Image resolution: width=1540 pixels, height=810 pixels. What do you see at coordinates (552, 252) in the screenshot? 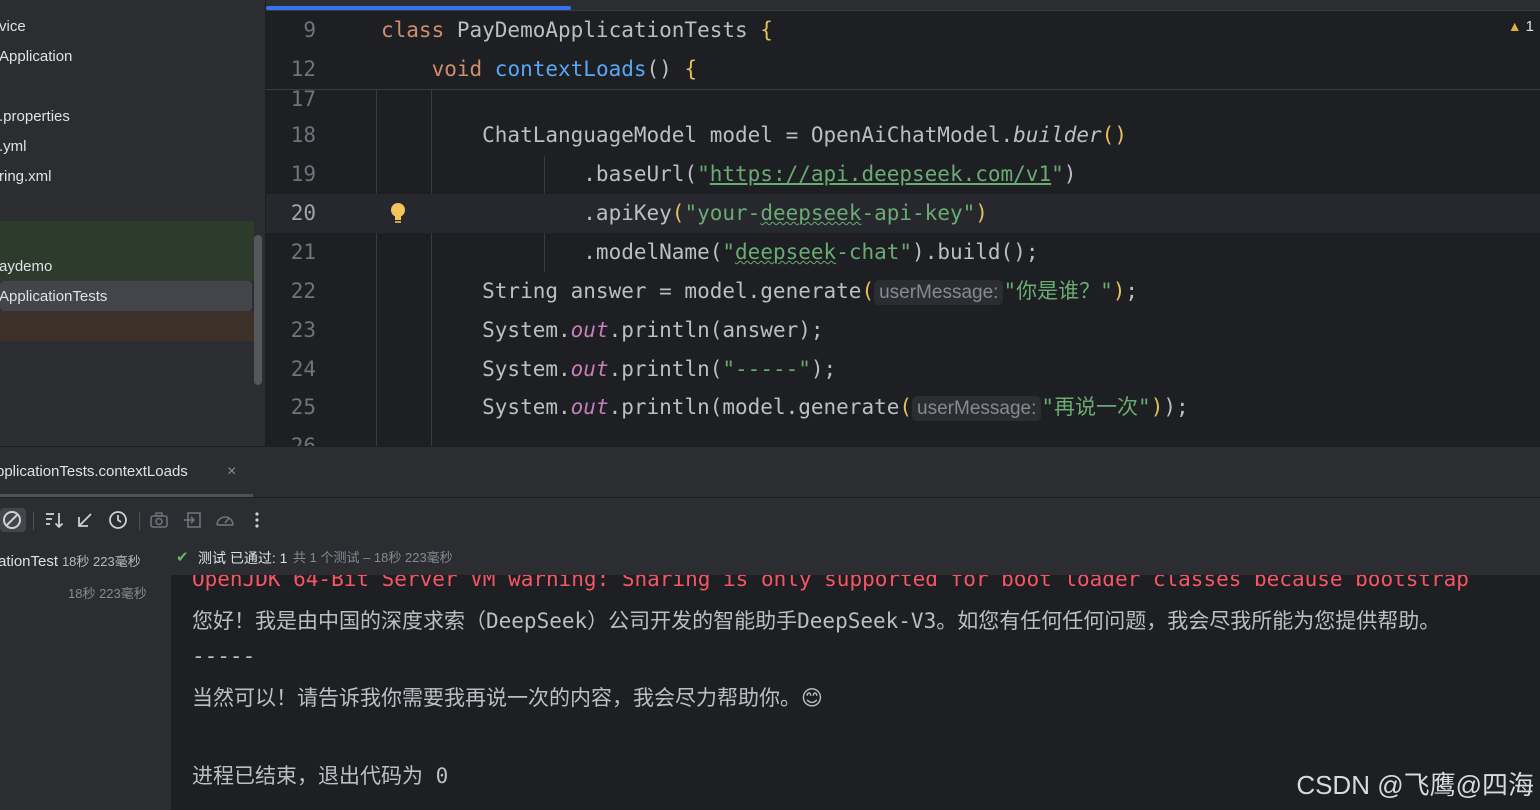
I see `code-token: .modelName(` at bounding box center [552, 252].